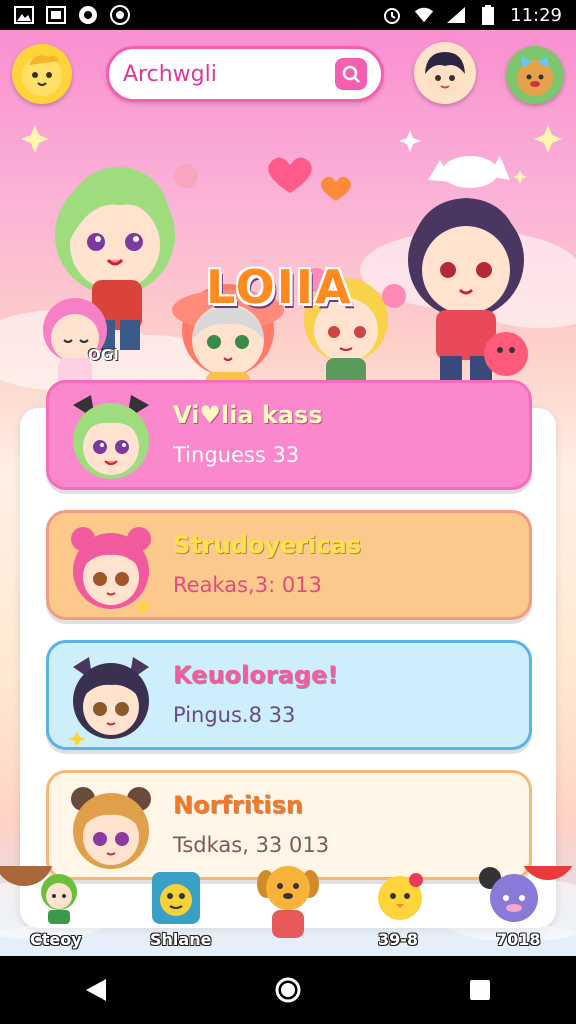 The height and width of the screenshot is (1024, 576). What do you see at coordinates (480, 990) in the screenshot?
I see `recents-icon` at bounding box center [480, 990].